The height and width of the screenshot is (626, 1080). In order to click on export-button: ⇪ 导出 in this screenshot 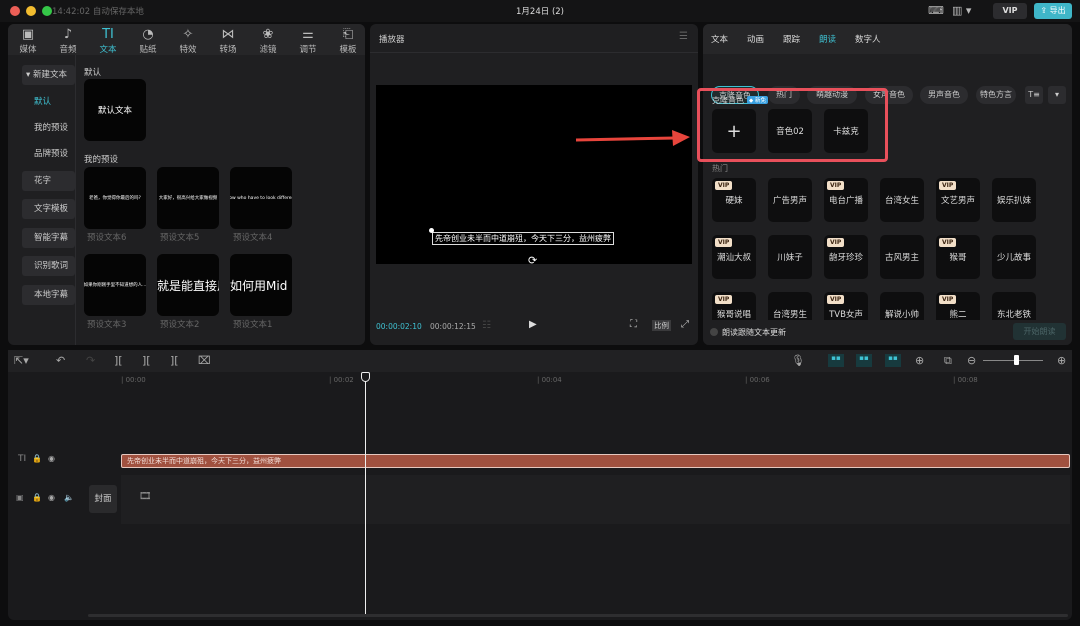, I will do `click(1053, 11)`.